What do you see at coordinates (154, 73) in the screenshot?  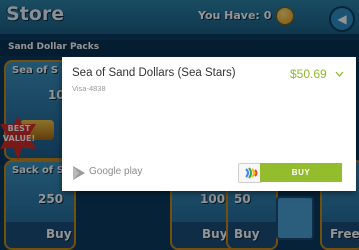 I see `item-title: Sea of Sand Dollars (Sea Stars)` at bounding box center [154, 73].